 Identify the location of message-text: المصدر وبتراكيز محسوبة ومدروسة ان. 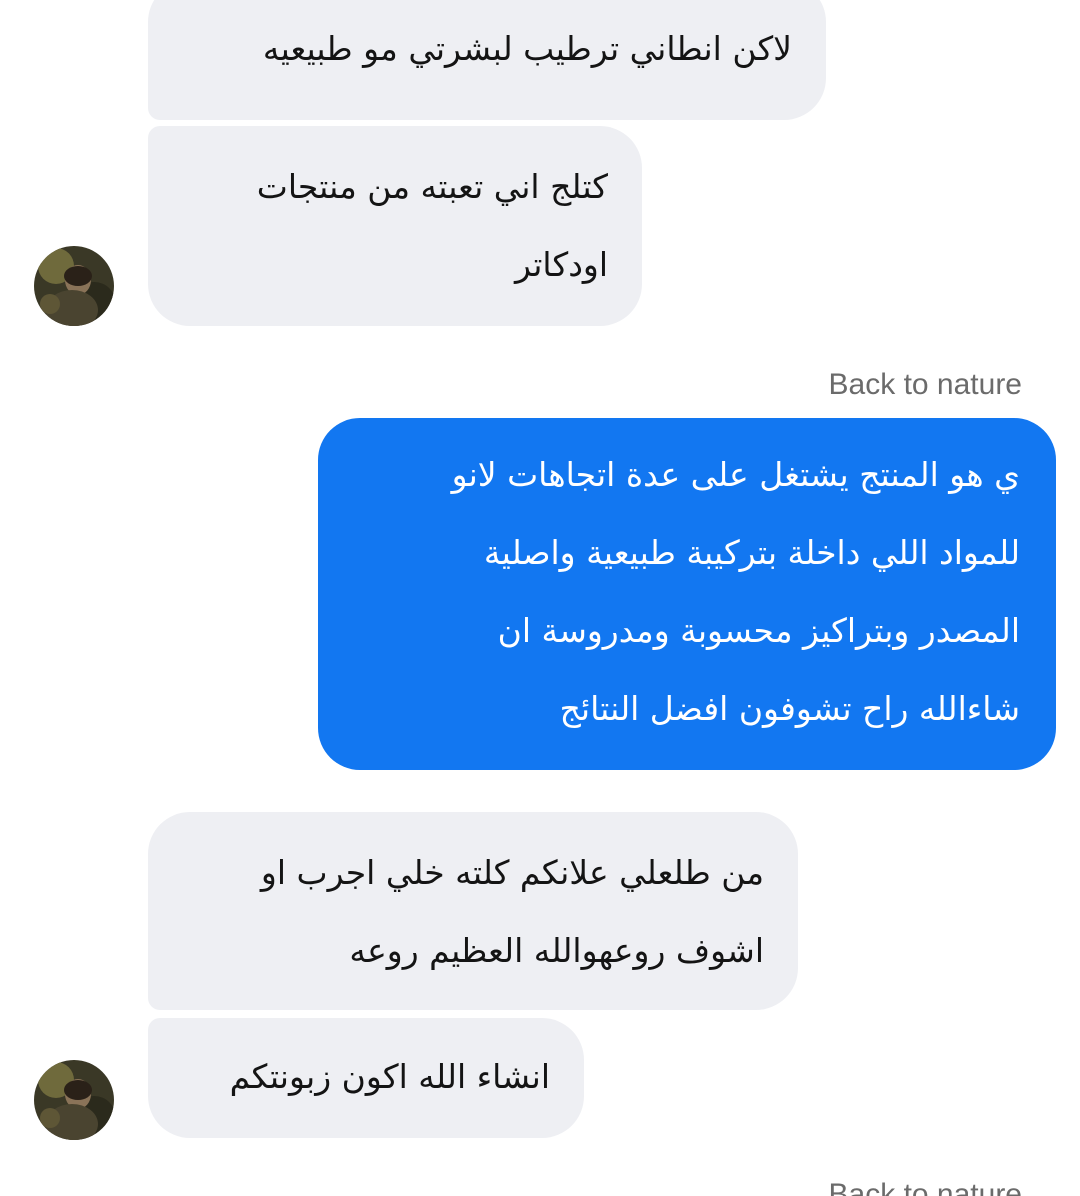
(758, 630).